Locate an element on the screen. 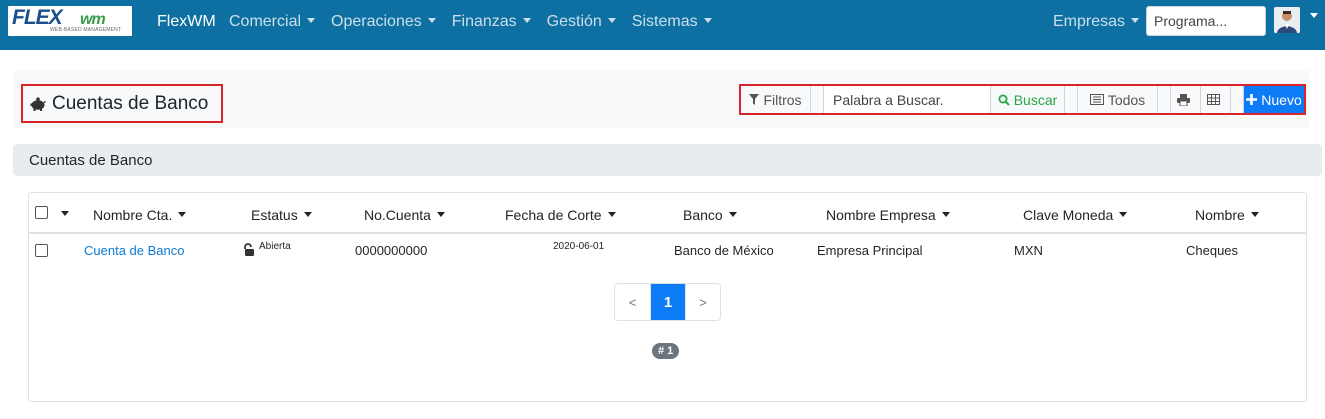 This screenshot has width=1325, height=419. piggy-bank-icon is located at coordinates (38, 103).